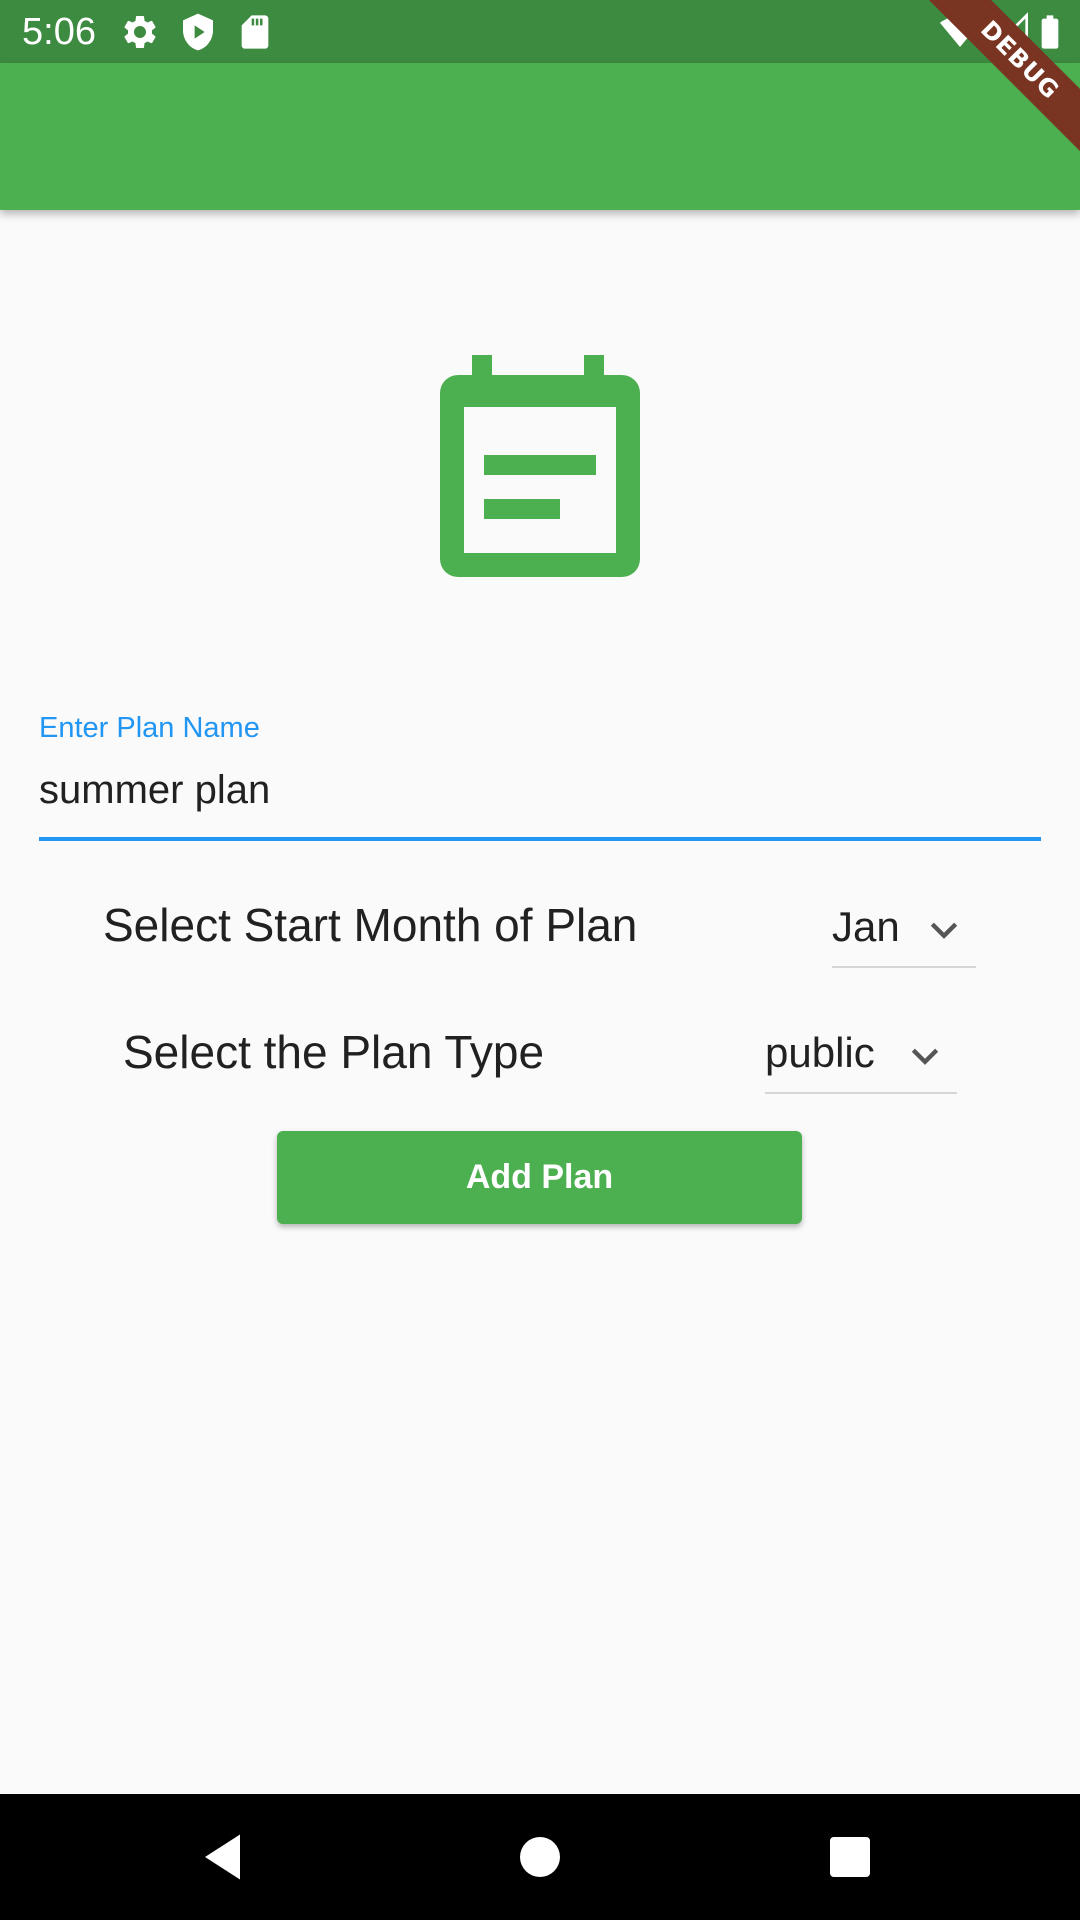 The image size is (1080, 1920). I want to click on shield-play-icon, so click(198, 32).